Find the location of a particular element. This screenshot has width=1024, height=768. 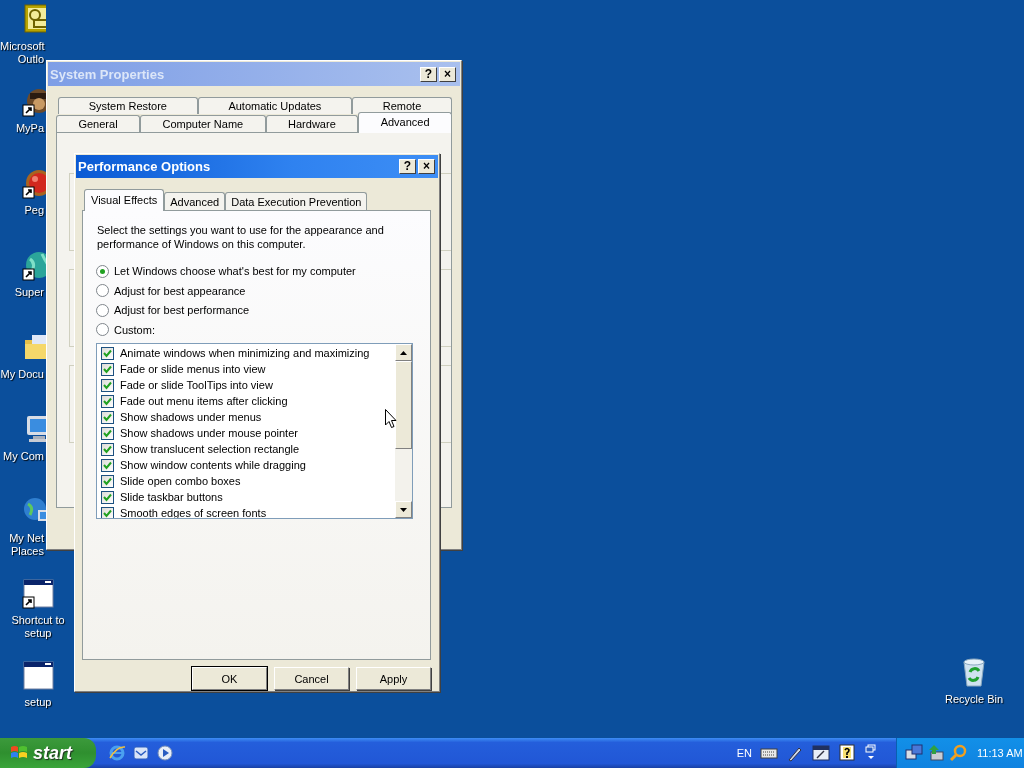

icon-label: Super is located at coordinates (22, 292).